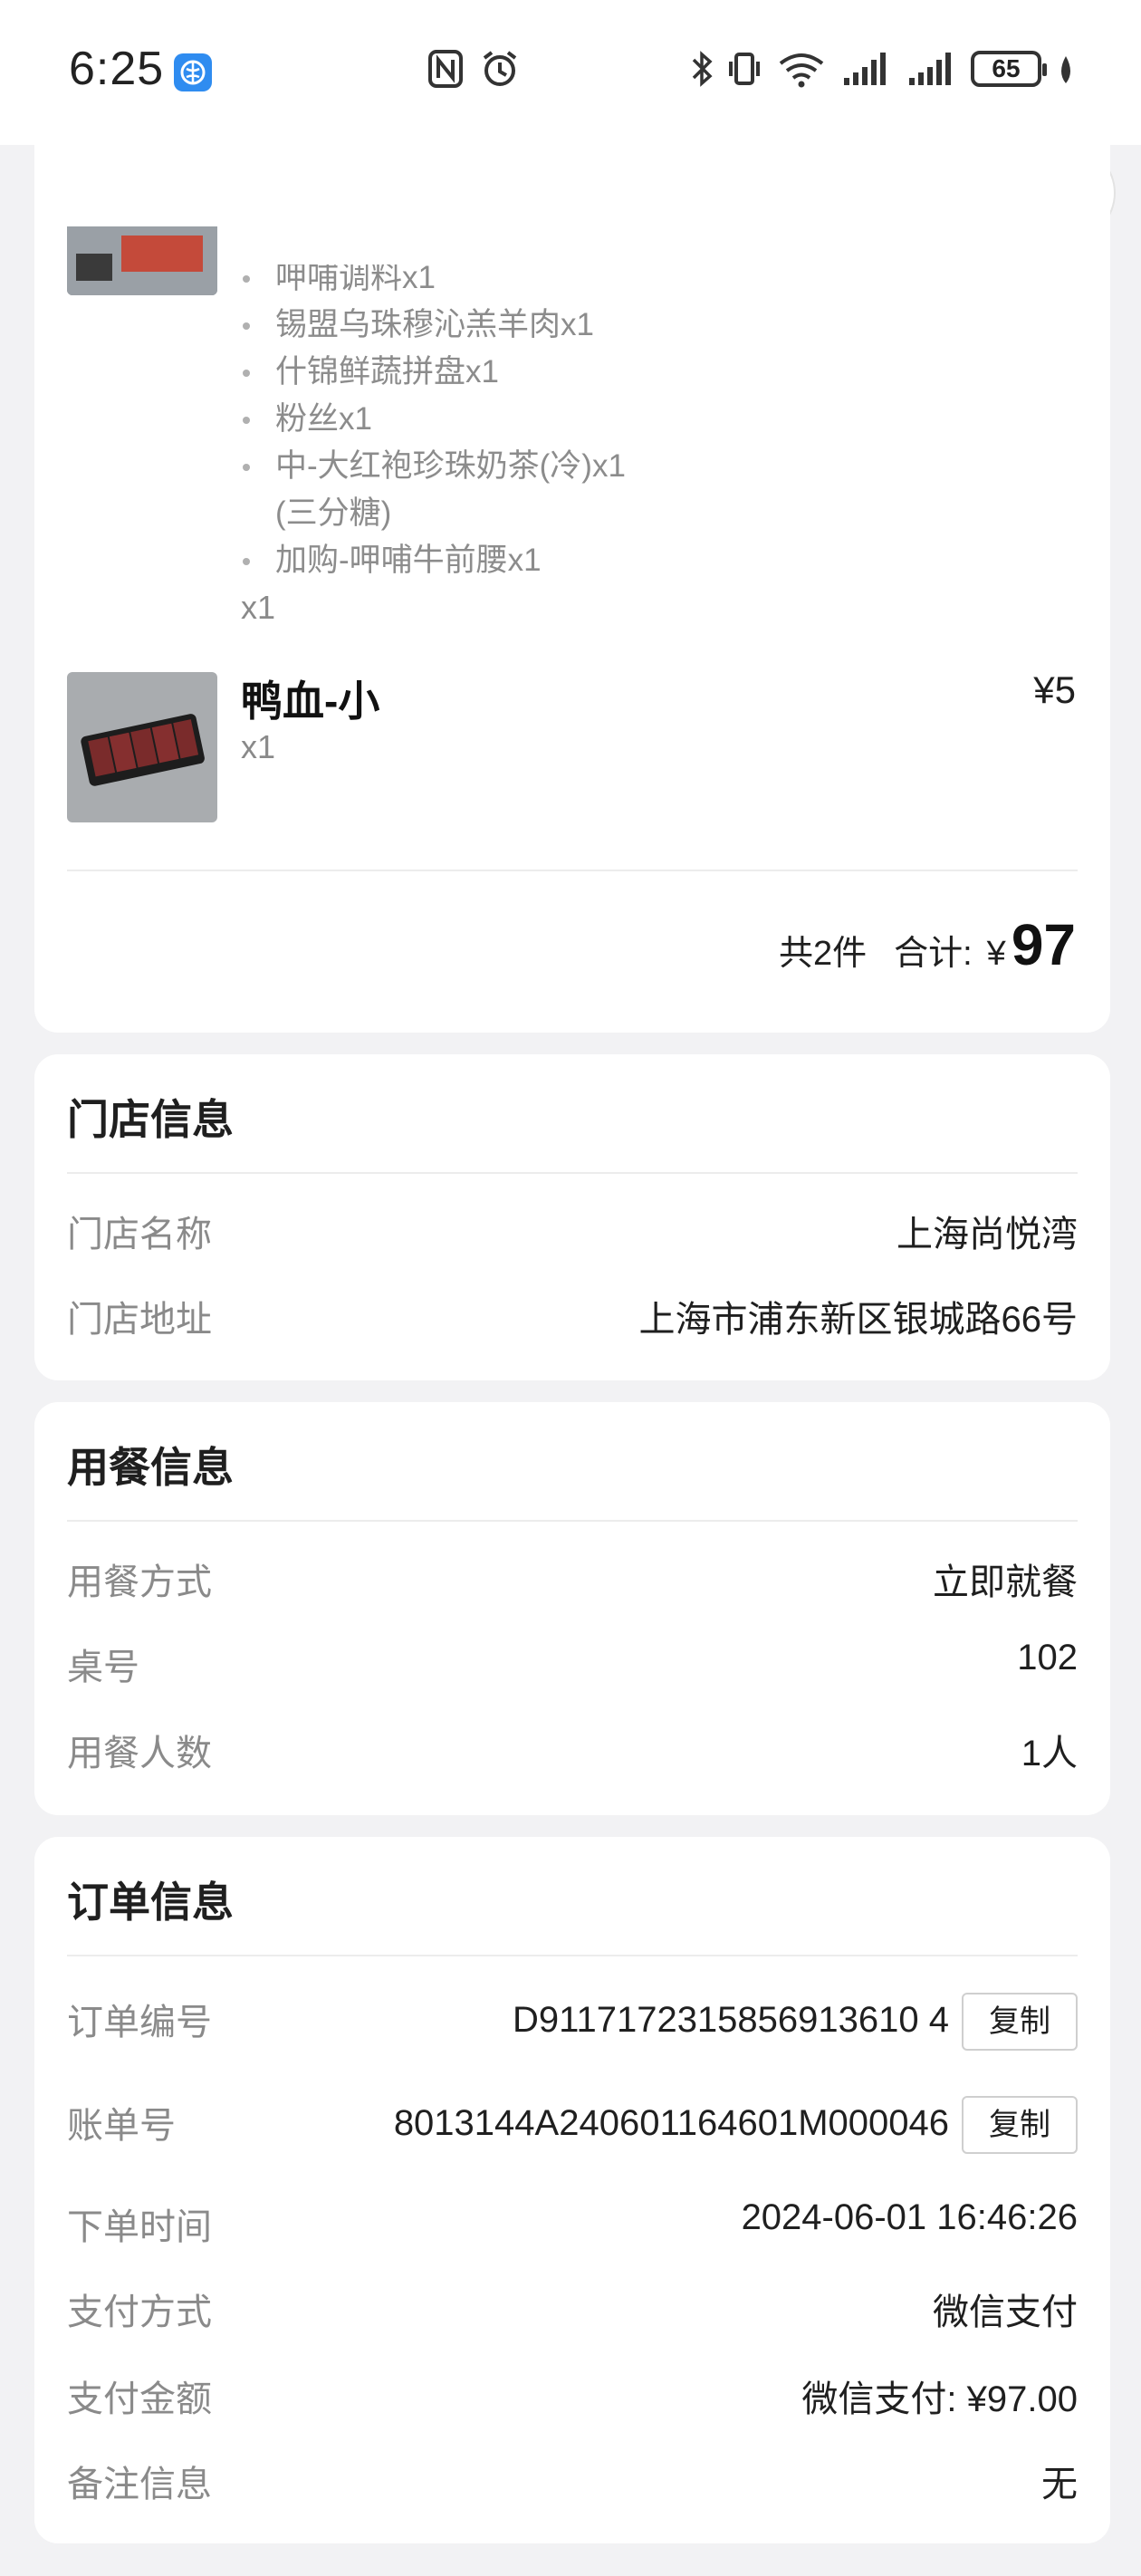  What do you see at coordinates (139, 1753) in the screenshot?
I see `row-label: 用餐人数` at bounding box center [139, 1753].